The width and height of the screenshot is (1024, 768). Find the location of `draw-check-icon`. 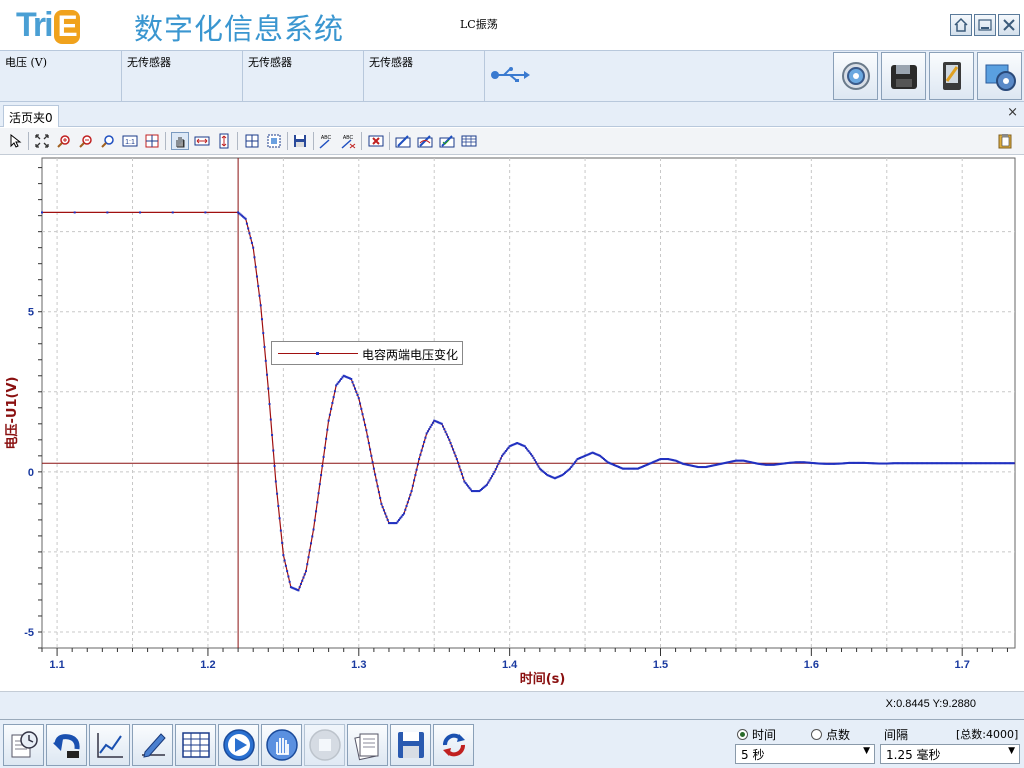

draw-check-icon is located at coordinates (447, 141).